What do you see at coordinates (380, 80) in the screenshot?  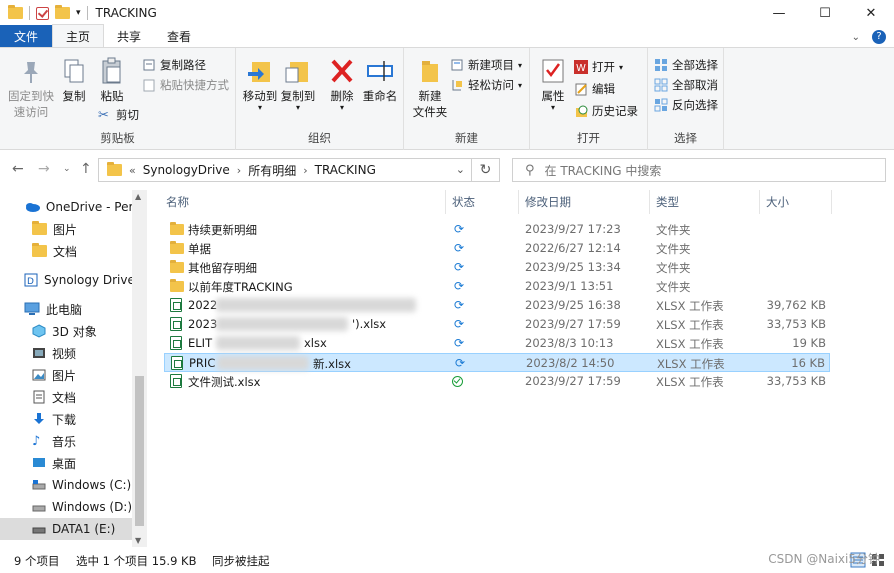 I see `rename-button: 重命名` at bounding box center [380, 80].